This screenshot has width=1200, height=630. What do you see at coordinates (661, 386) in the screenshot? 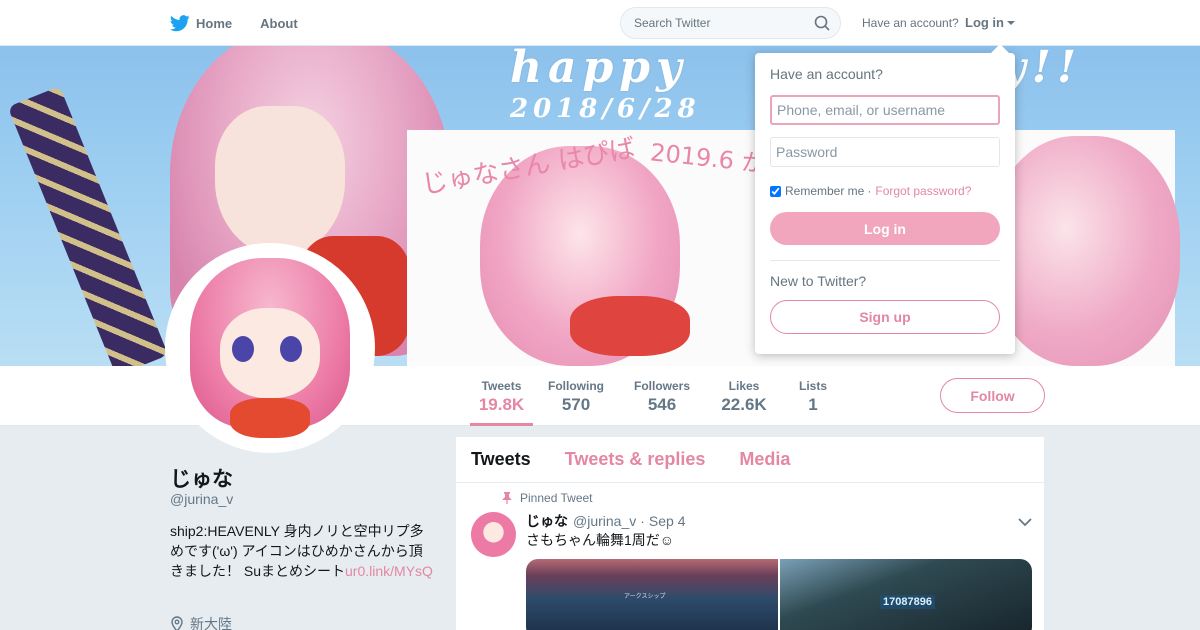
I see `stat-label: Followers` at bounding box center [661, 386].